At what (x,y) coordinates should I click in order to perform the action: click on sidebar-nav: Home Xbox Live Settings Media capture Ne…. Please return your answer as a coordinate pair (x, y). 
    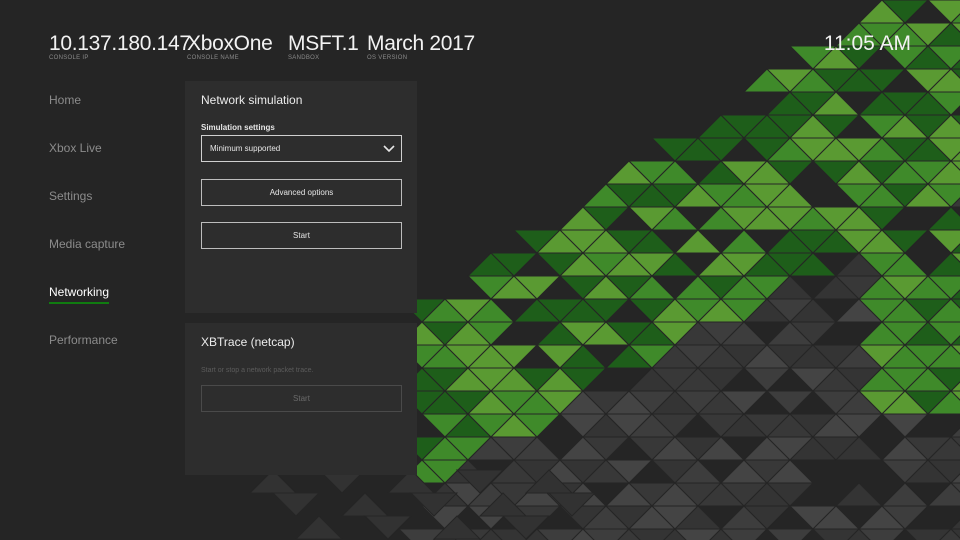
    Looking at the image, I should click on (109, 236).